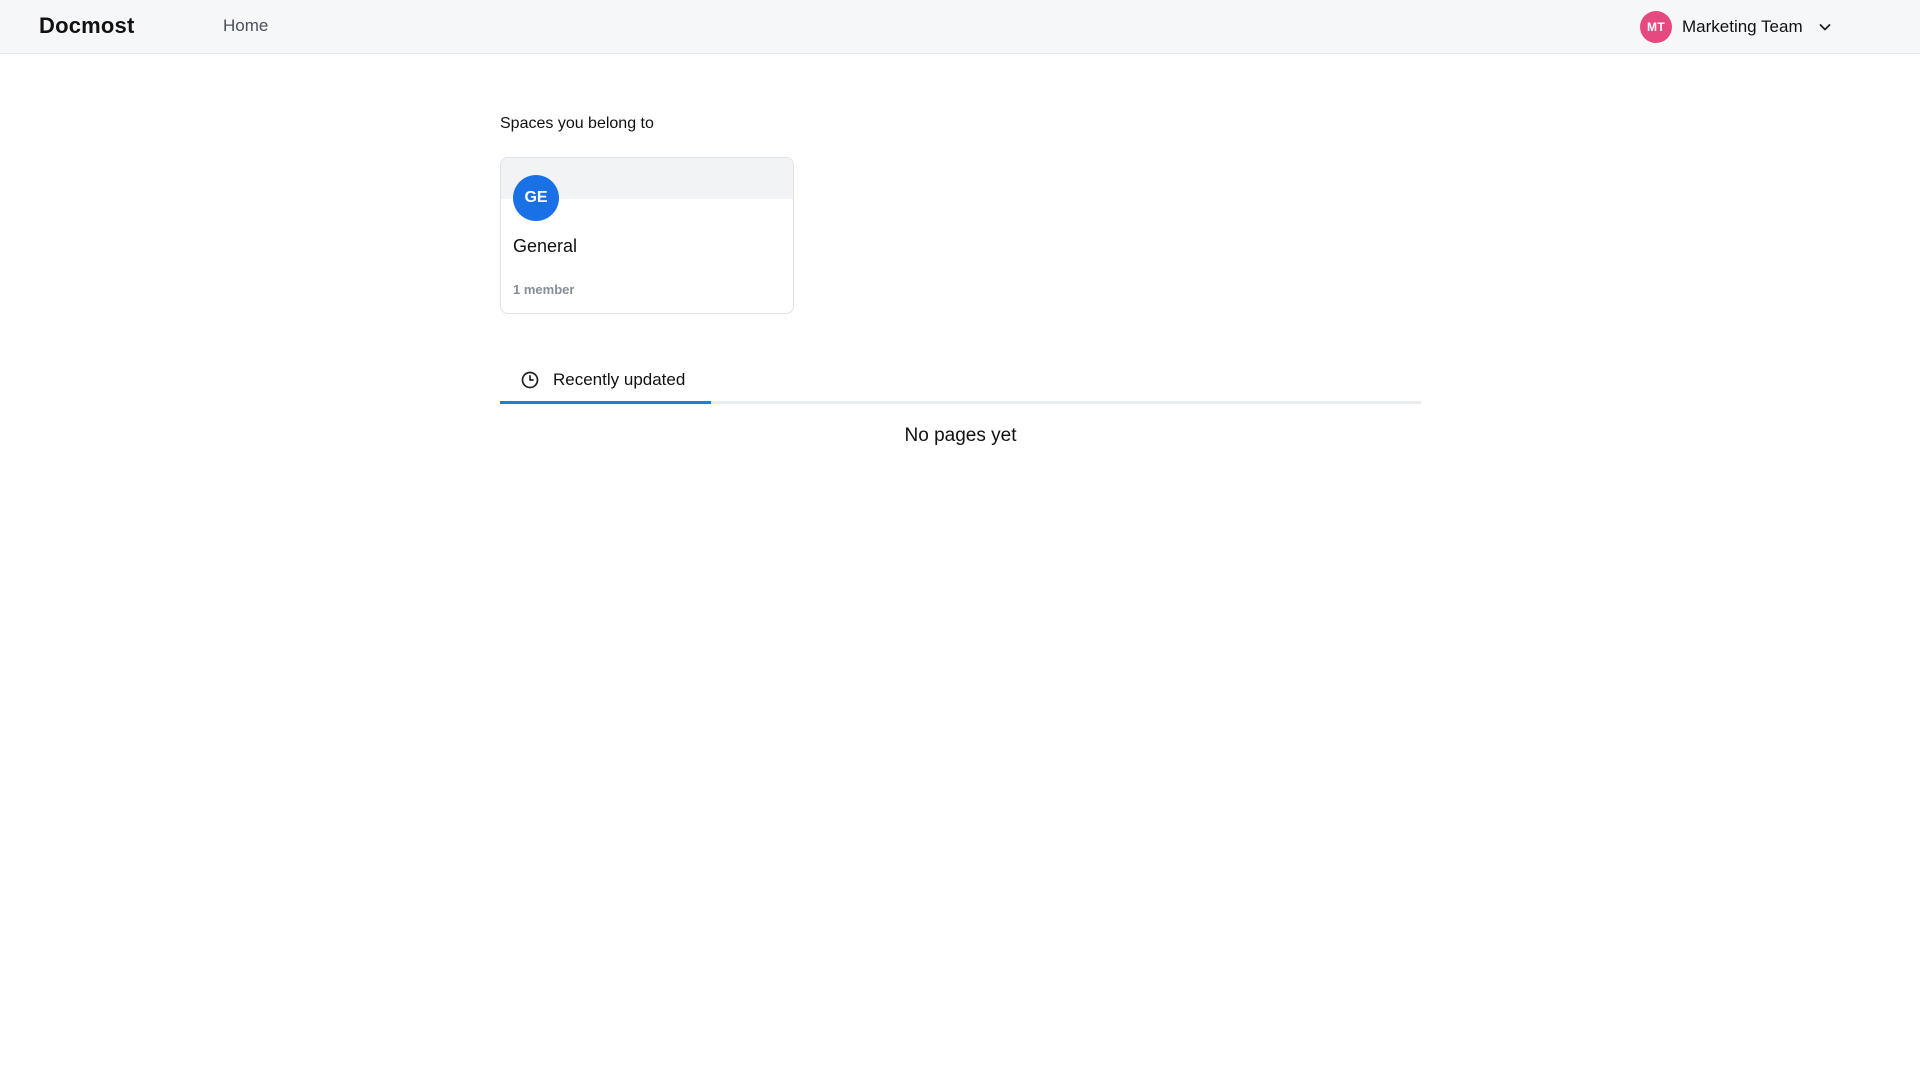  I want to click on app-logo: Docmost, so click(87, 26).